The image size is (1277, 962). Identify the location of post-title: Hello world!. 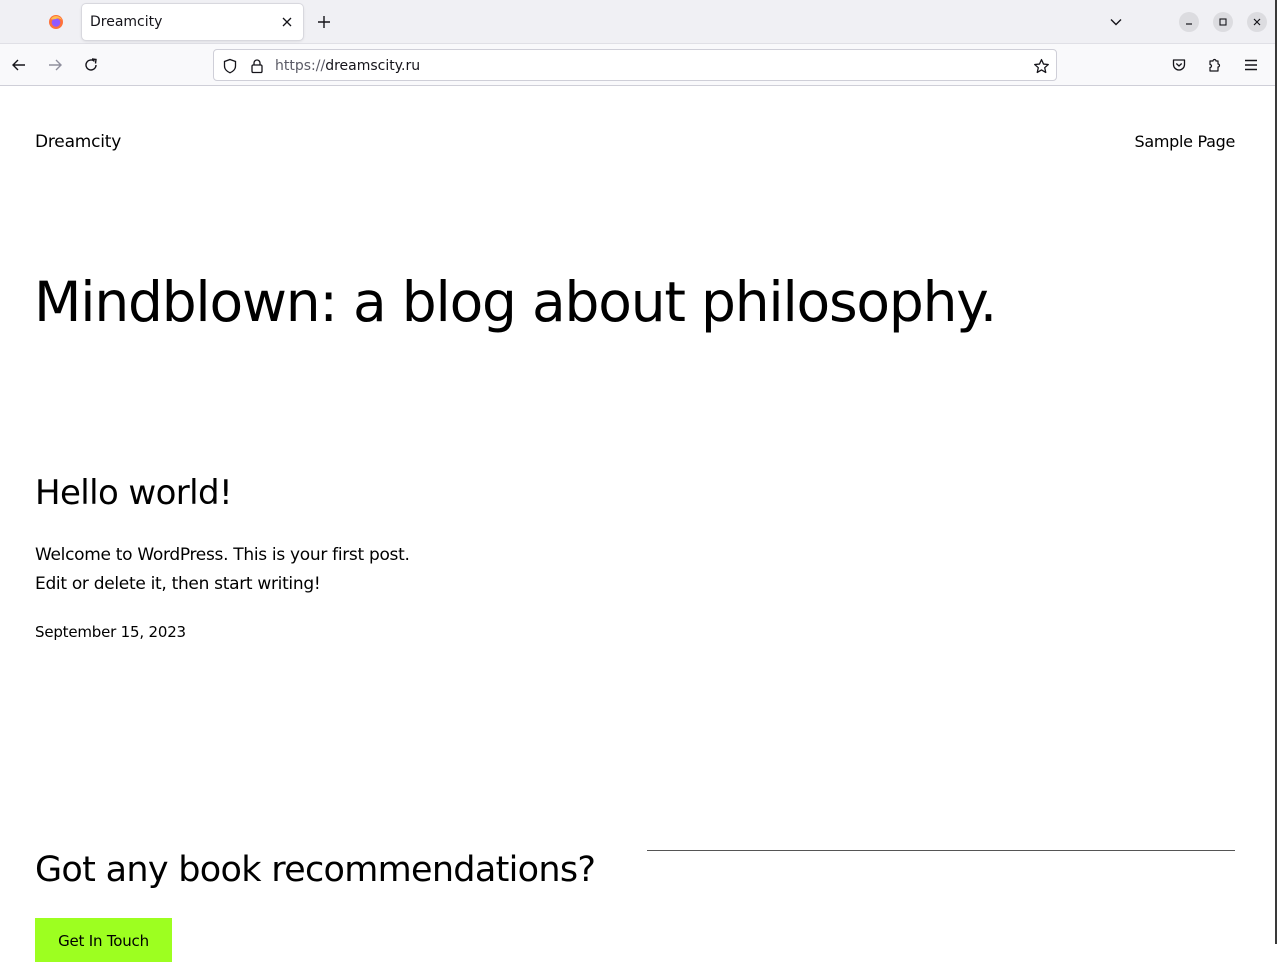
(134, 493).